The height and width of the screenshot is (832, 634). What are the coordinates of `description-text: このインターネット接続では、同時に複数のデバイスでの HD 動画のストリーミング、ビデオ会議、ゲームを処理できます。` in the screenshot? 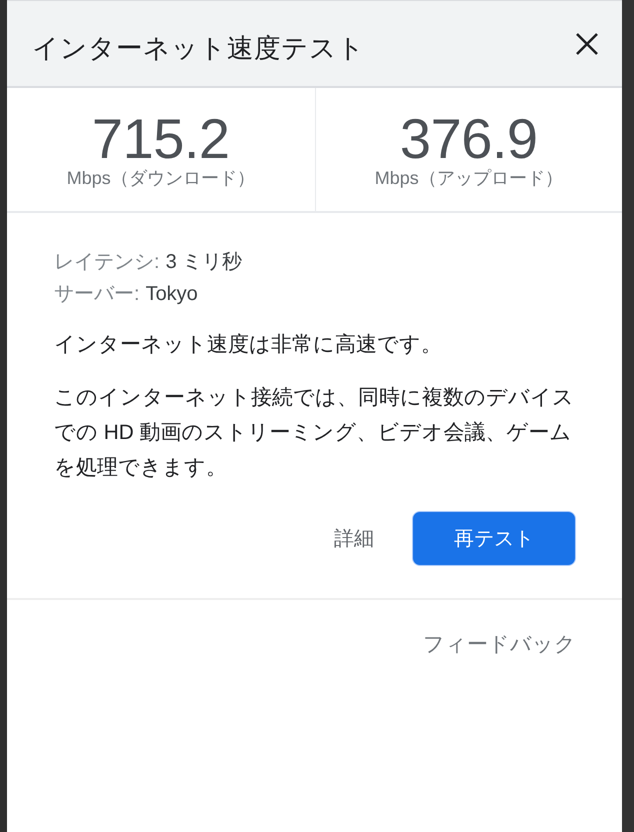 It's located at (314, 433).